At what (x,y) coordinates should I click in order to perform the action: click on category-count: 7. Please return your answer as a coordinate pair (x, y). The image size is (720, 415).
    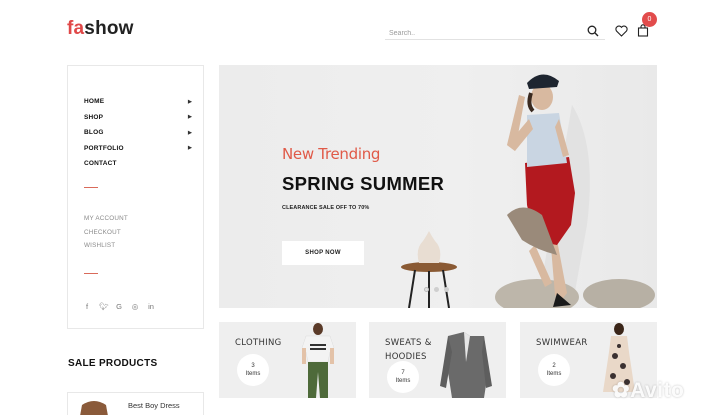
    Looking at the image, I should click on (403, 373).